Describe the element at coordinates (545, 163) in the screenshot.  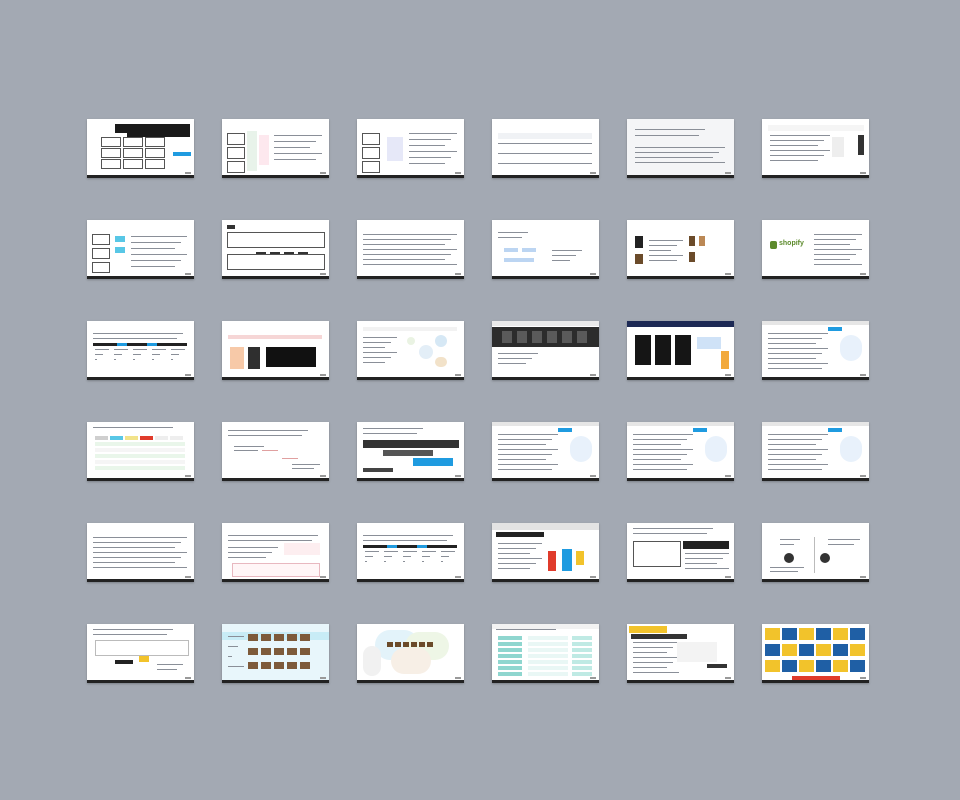
I see `table-rule` at that location.